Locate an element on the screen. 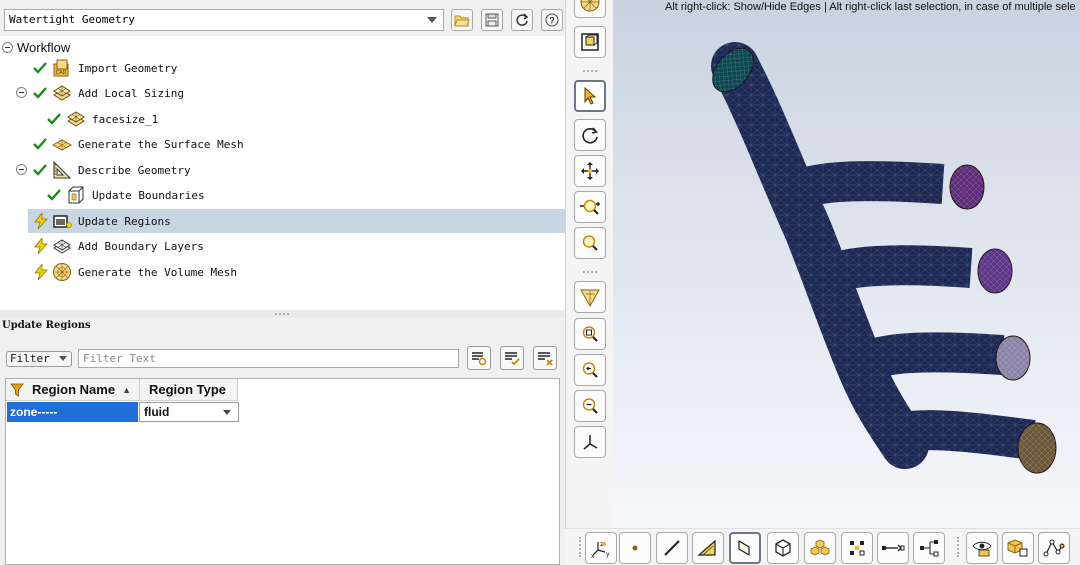  region-type-dropdown: fluid is located at coordinates (189, 412).